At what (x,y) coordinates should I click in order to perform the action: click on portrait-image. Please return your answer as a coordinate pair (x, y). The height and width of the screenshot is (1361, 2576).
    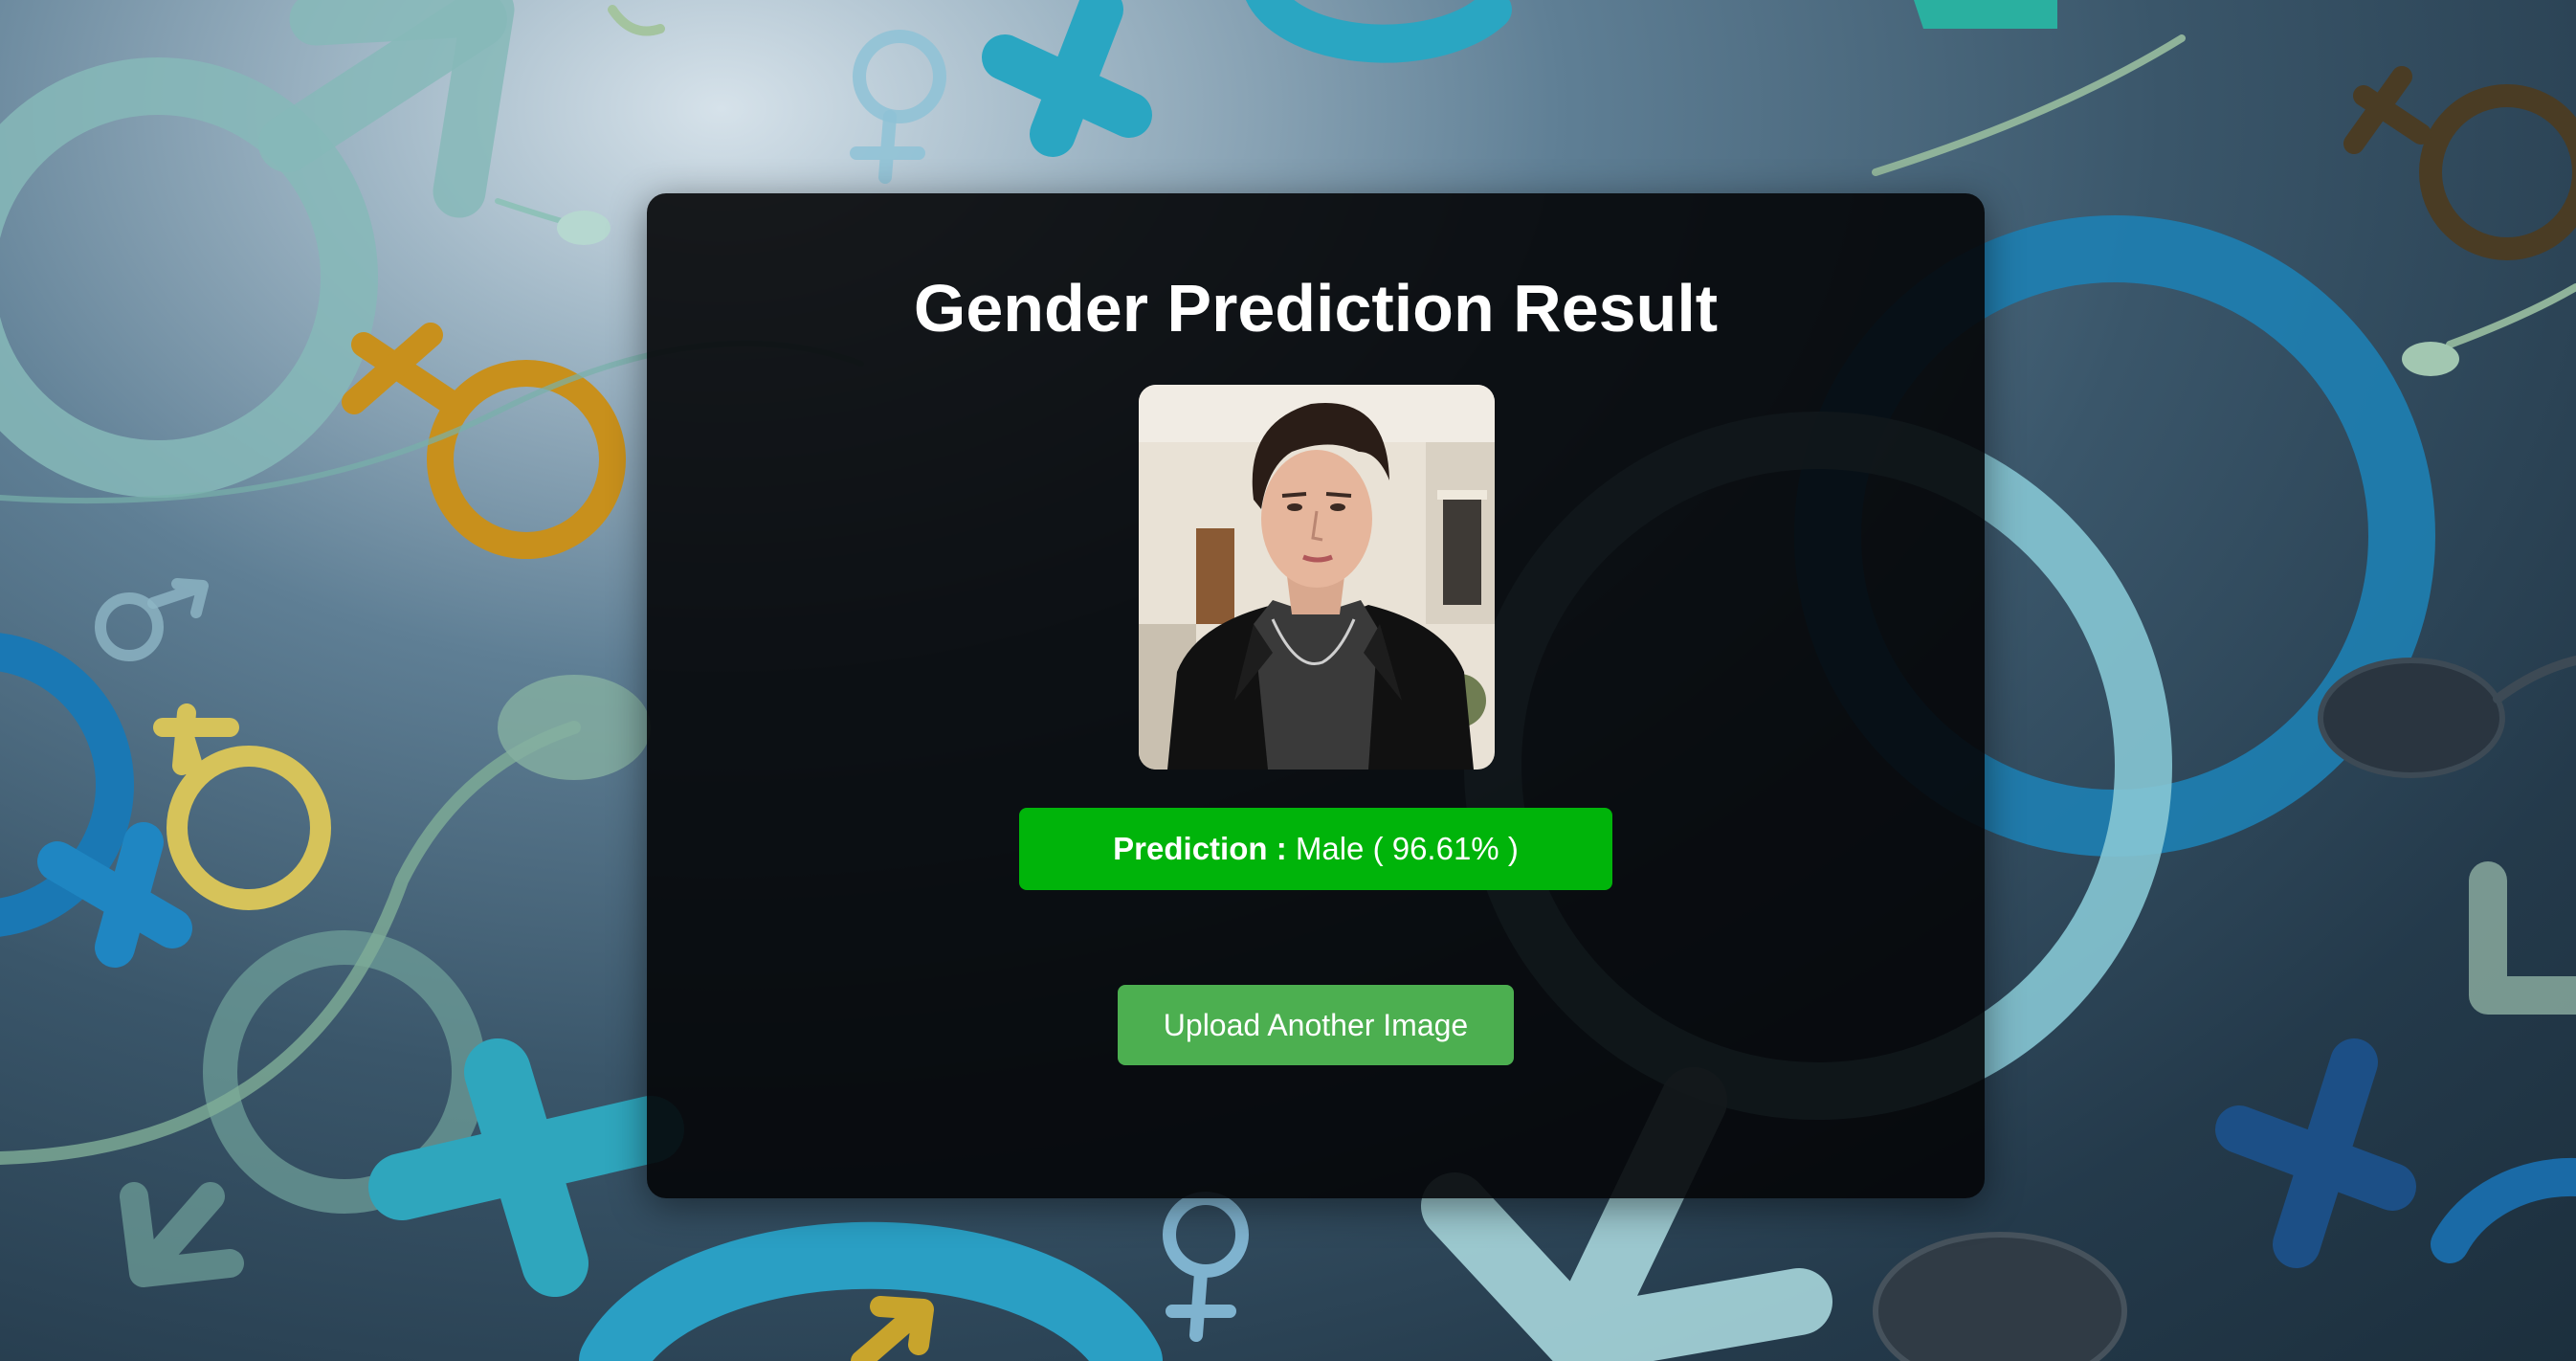
    Looking at the image, I should click on (1317, 577).